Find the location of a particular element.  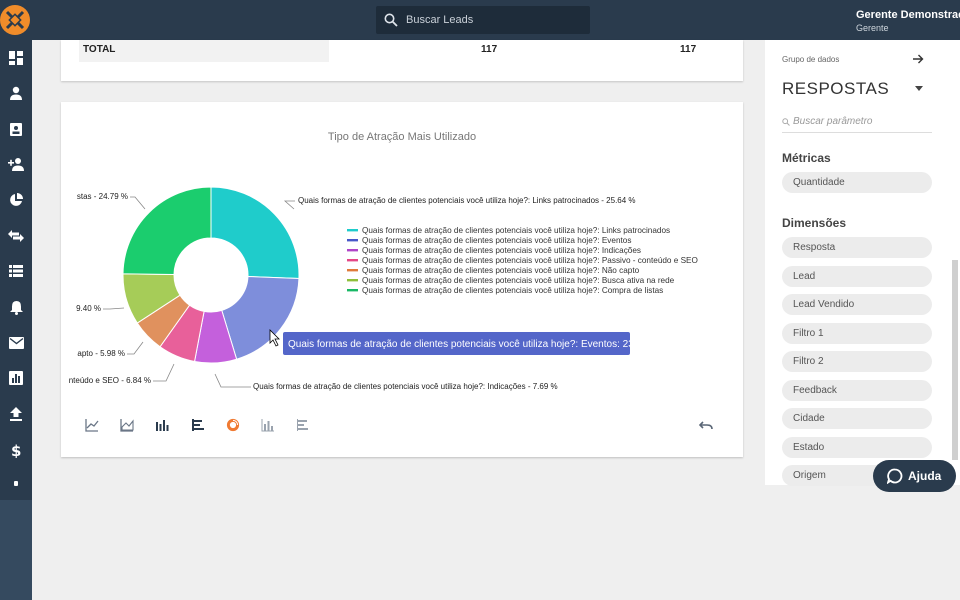

dollar-icon: $ is located at coordinates (16, 450).